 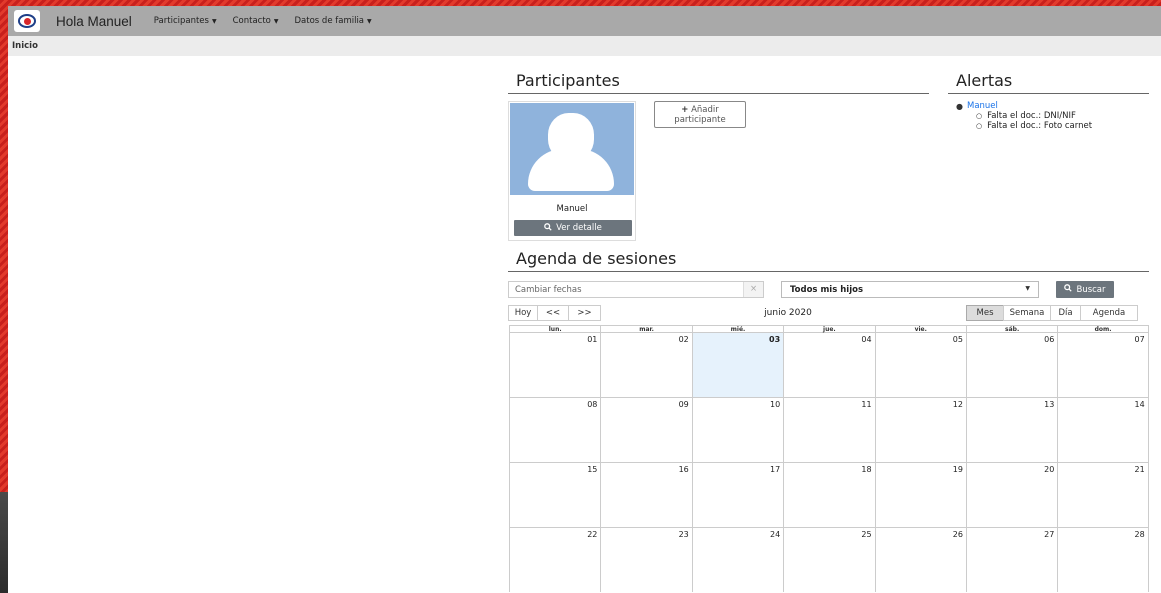 What do you see at coordinates (592, 469) in the screenshot?
I see `calendar-day-number: 15` at bounding box center [592, 469].